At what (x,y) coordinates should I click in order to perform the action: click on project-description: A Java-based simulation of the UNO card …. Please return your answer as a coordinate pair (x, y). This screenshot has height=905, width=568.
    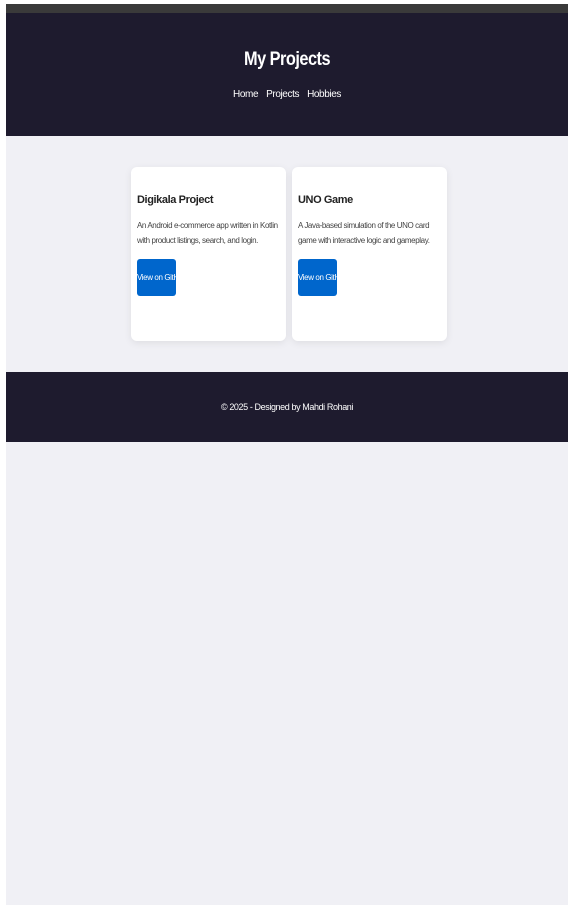
    Looking at the image, I should click on (364, 233).